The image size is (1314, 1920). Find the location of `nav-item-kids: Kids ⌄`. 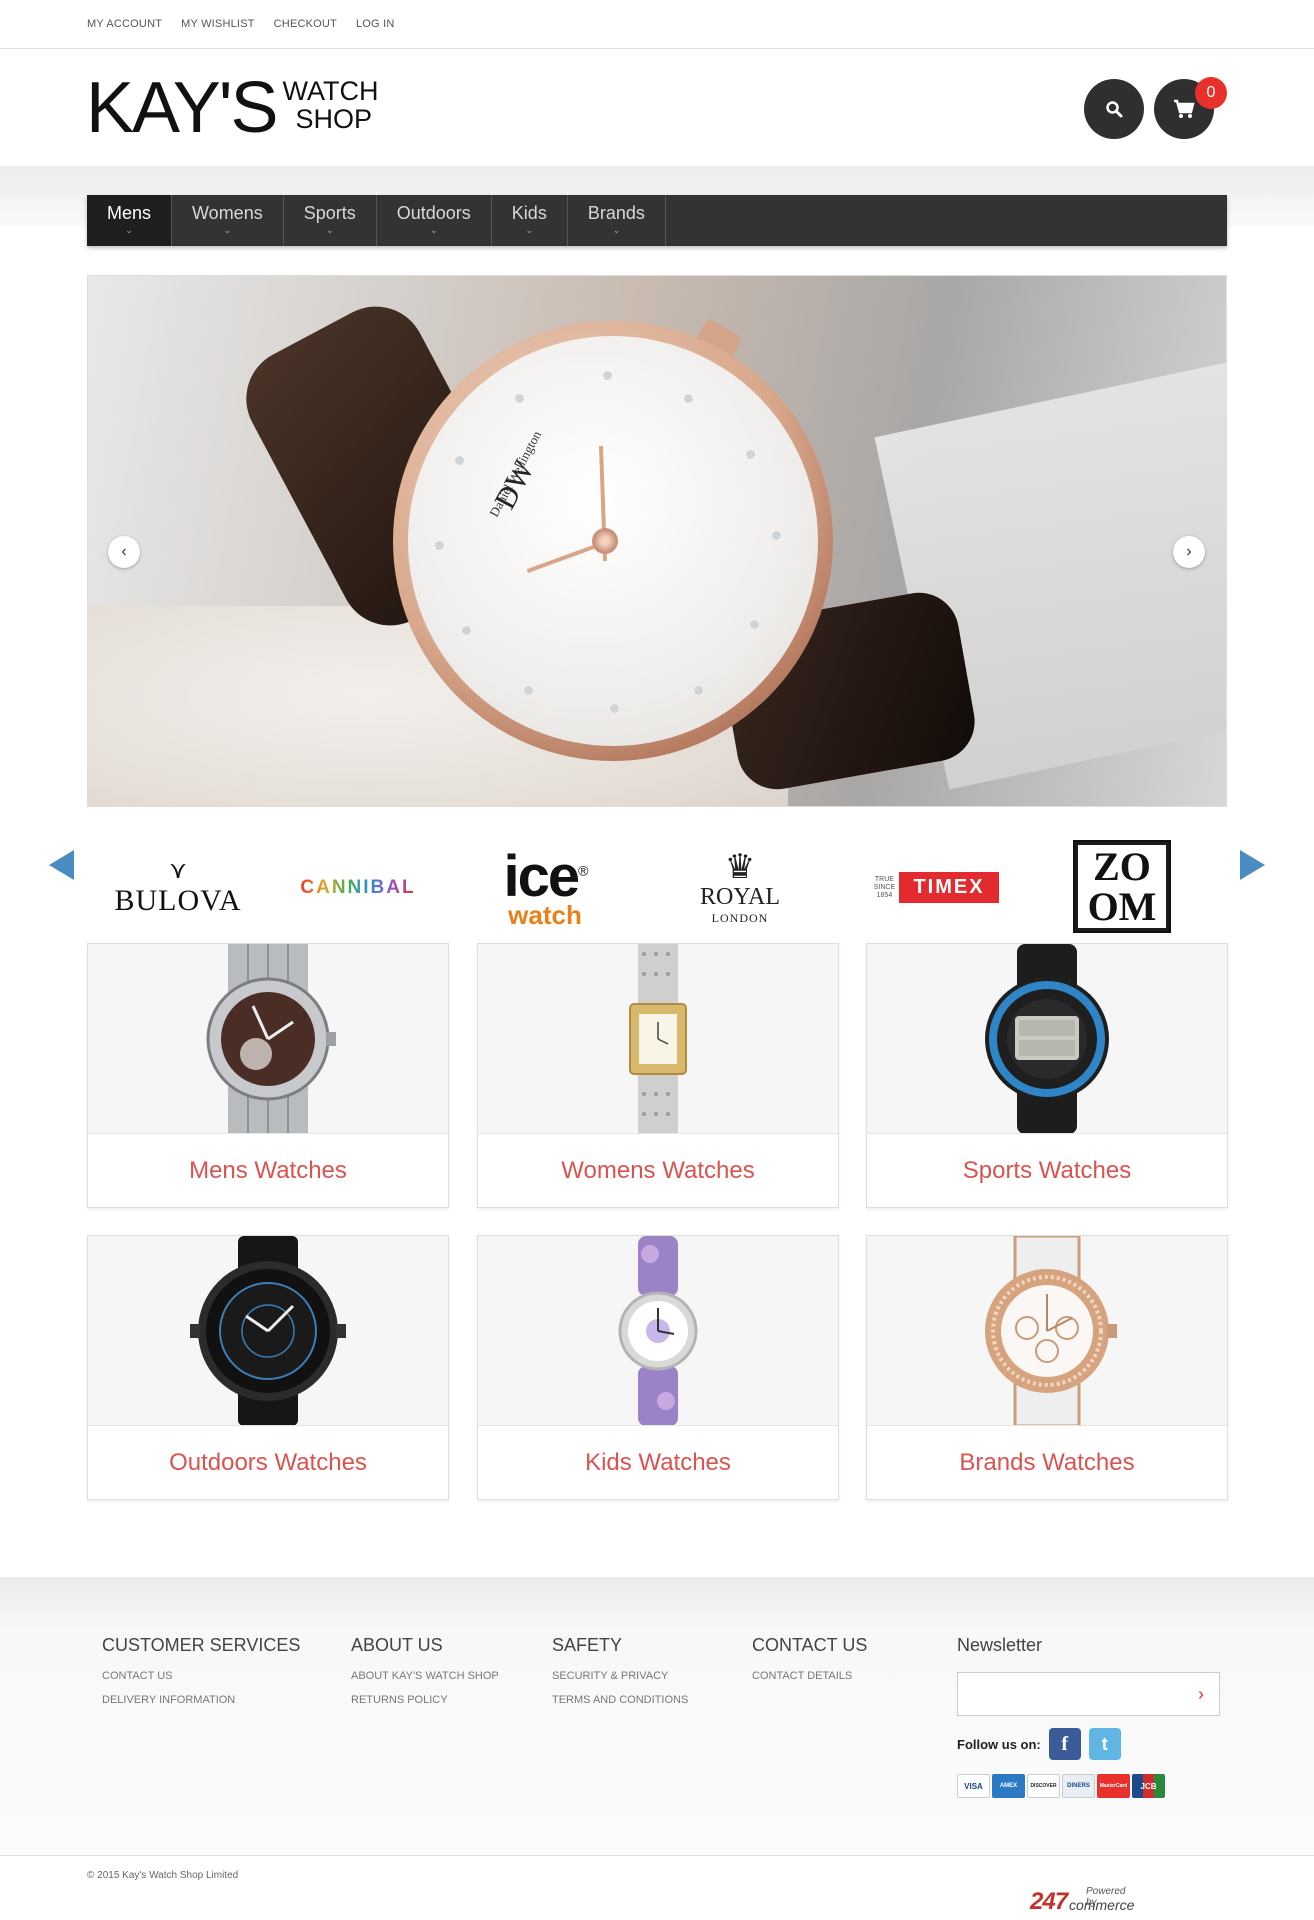

nav-item-kids: Kids ⌄ is located at coordinates (530, 220).